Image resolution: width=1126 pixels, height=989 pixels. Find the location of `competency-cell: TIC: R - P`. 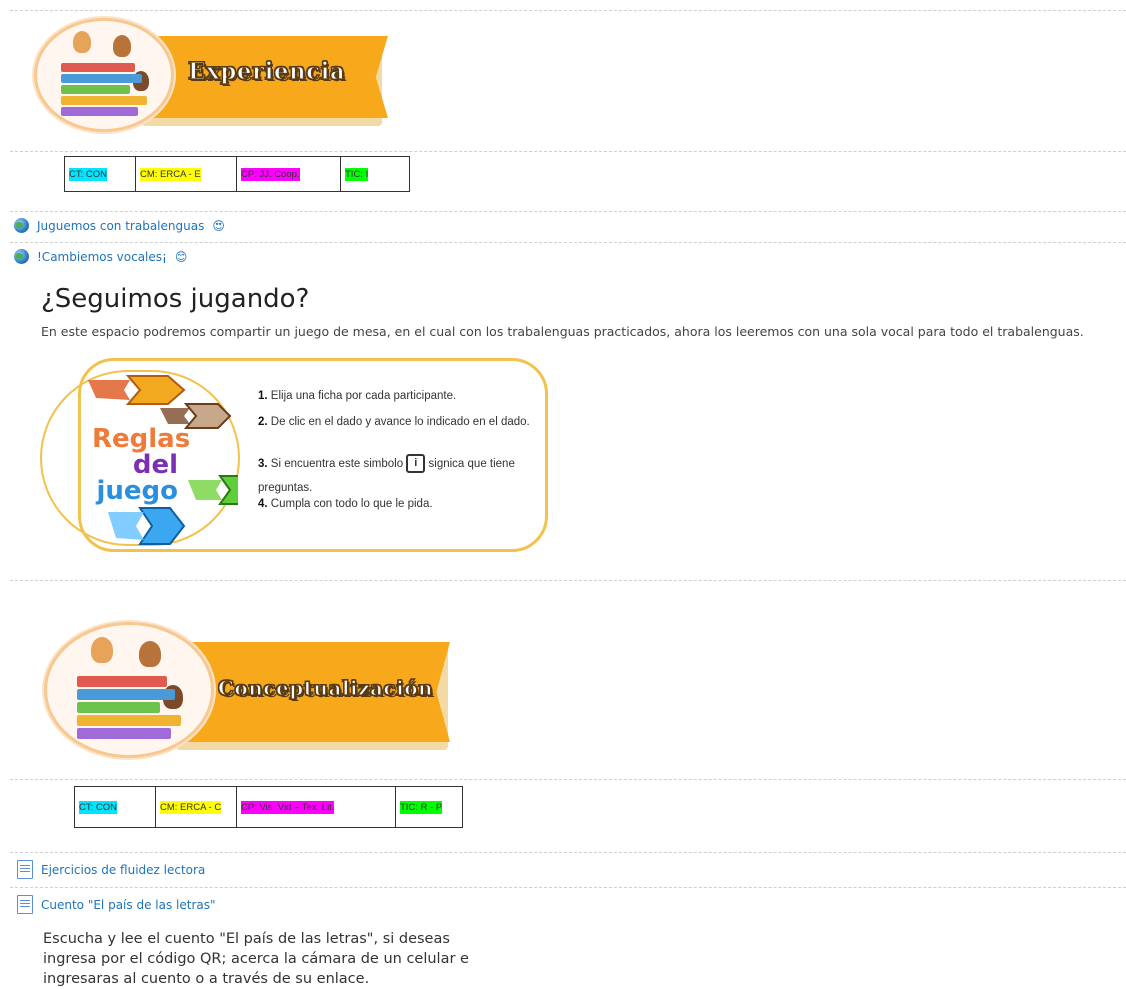

competency-cell: TIC: R - P is located at coordinates (429, 807).